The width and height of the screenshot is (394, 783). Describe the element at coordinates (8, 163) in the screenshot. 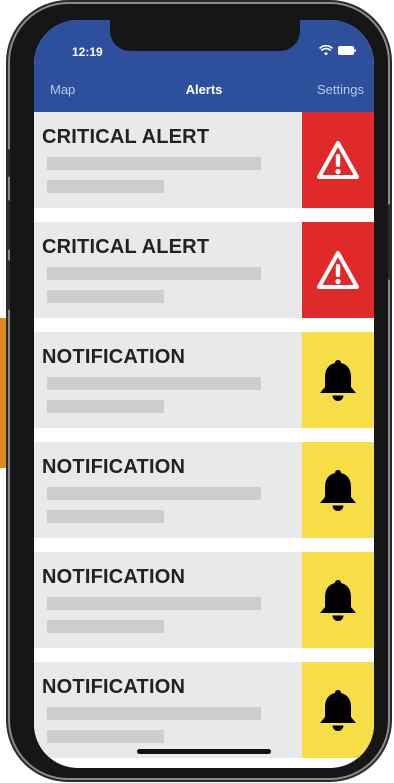

I see `mute-switch` at that location.